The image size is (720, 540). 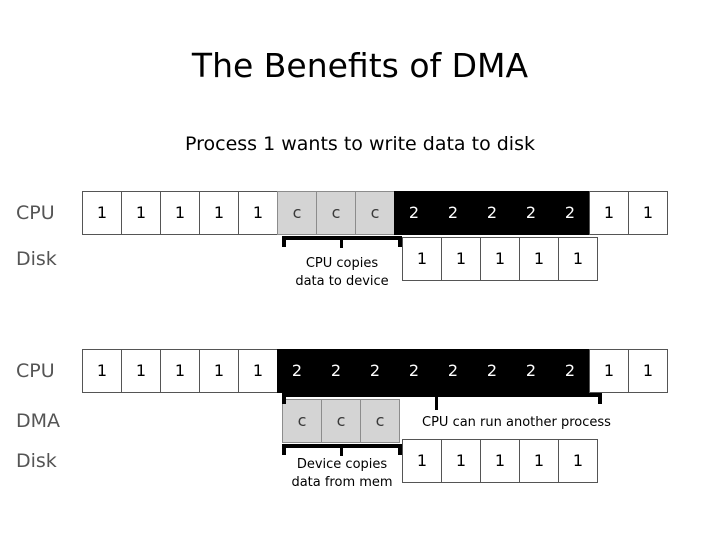 I want to click on top-cpu-copies-bracket, so click(x=342, y=242).